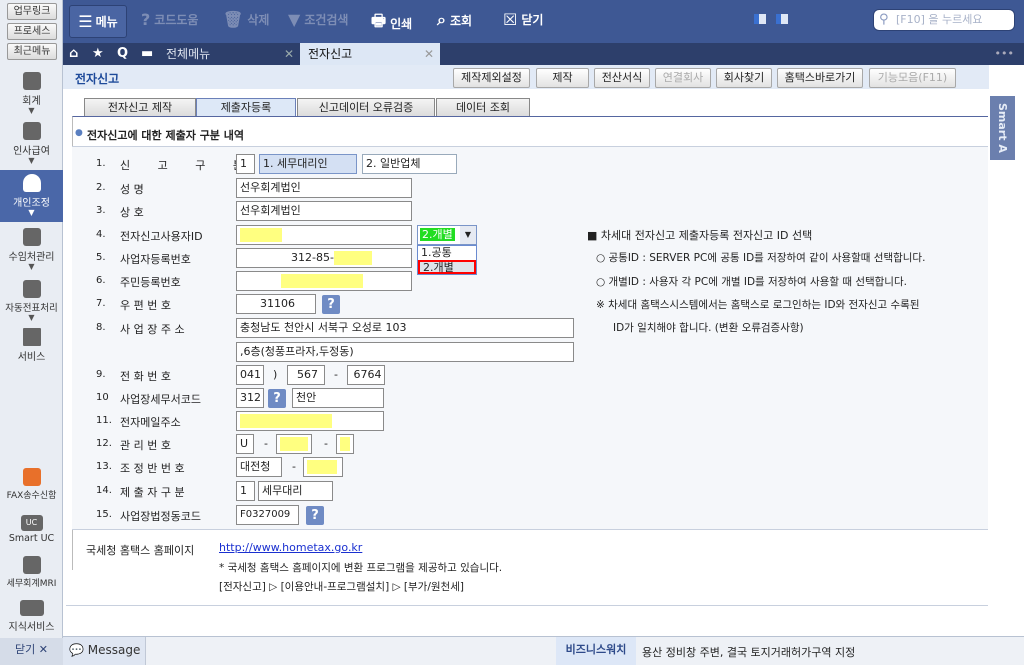 The height and width of the screenshot is (665, 1024). I want to click on sidebar-item-fax: FAX송수신함, so click(31, 484).